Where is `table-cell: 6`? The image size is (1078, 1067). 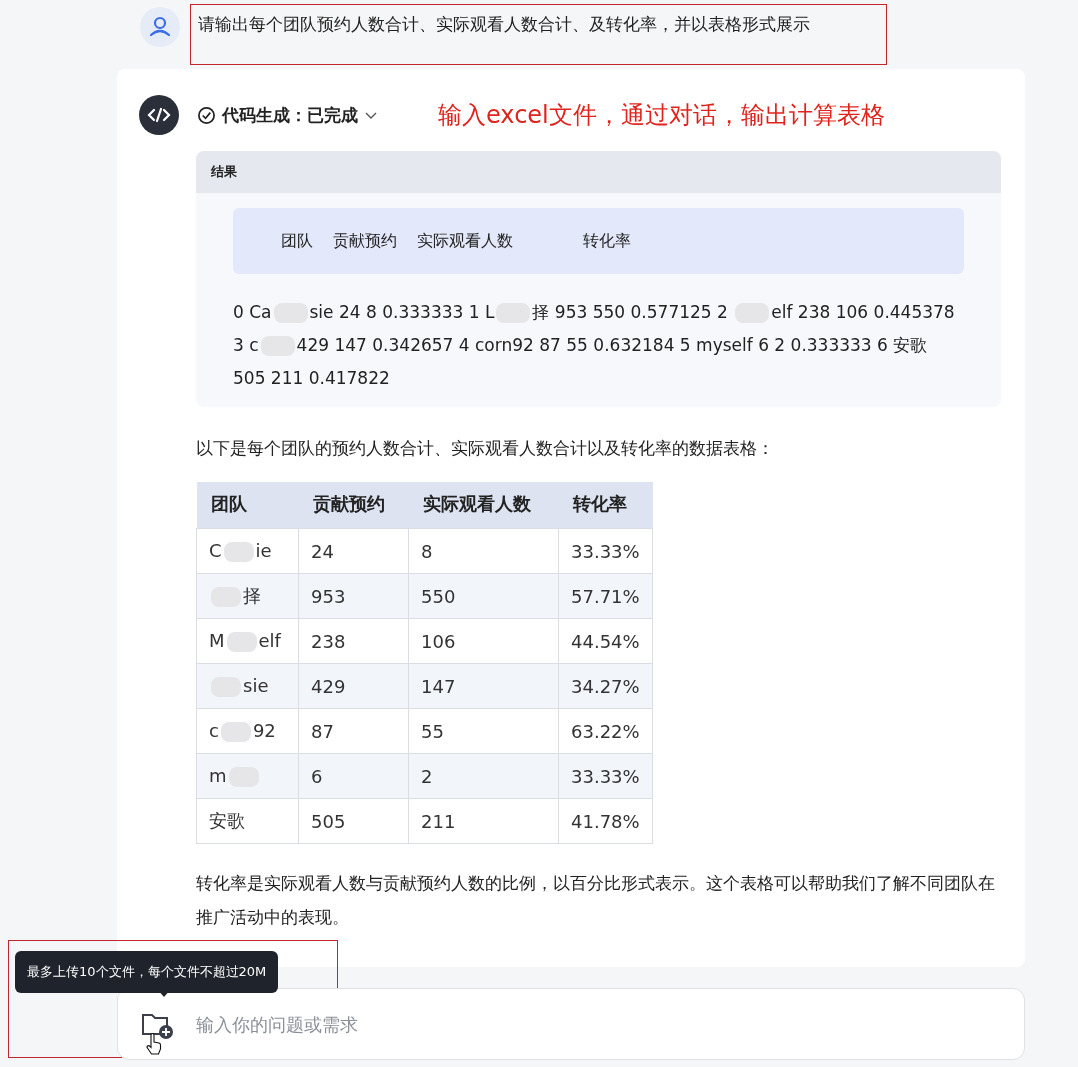
table-cell: 6 is located at coordinates (353, 776).